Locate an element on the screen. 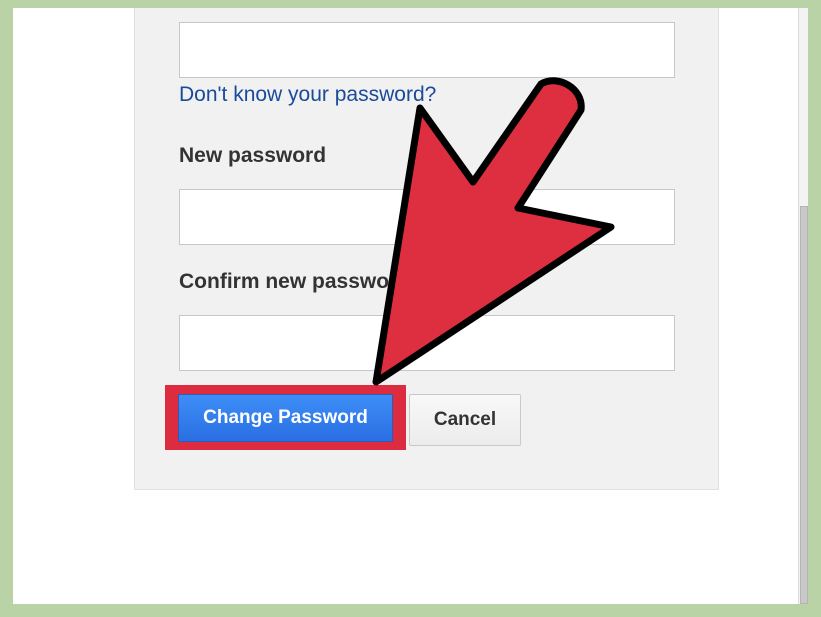 The height and width of the screenshot is (617, 821). vertical-scrollbar is located at coordinates (803, 306).